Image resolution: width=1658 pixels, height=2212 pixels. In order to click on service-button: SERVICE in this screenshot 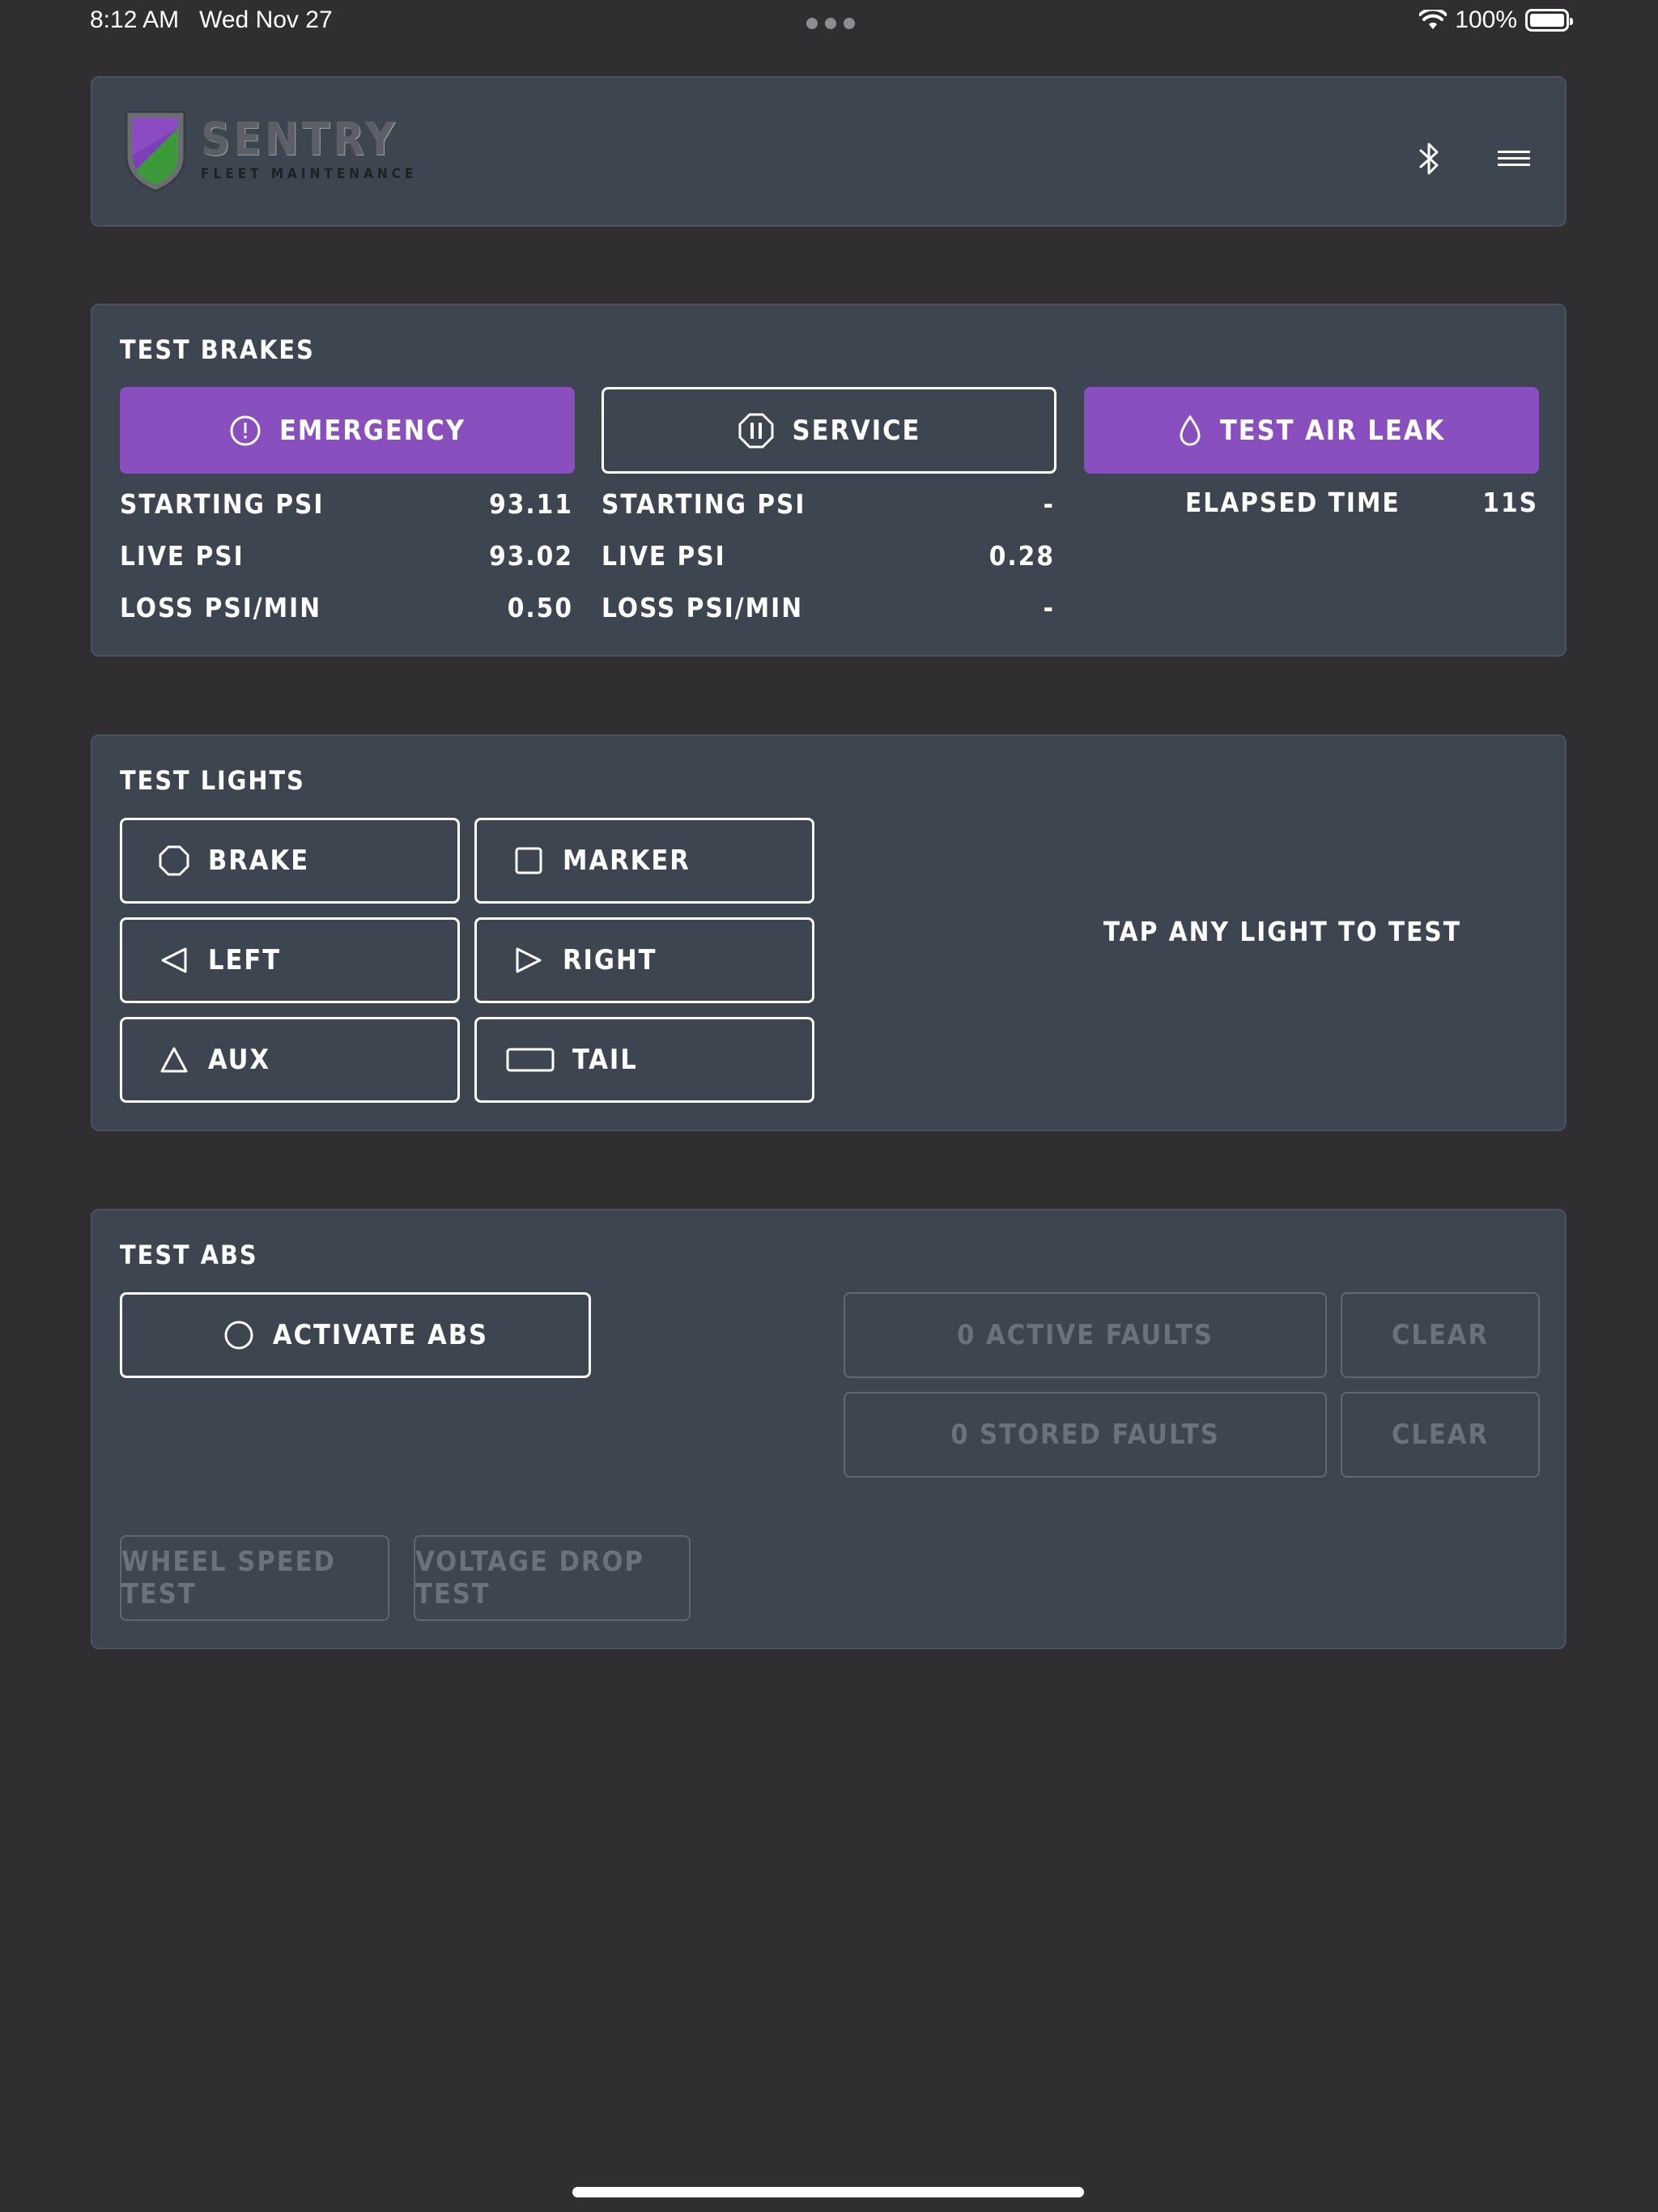, I will do `click(829, 430)`.